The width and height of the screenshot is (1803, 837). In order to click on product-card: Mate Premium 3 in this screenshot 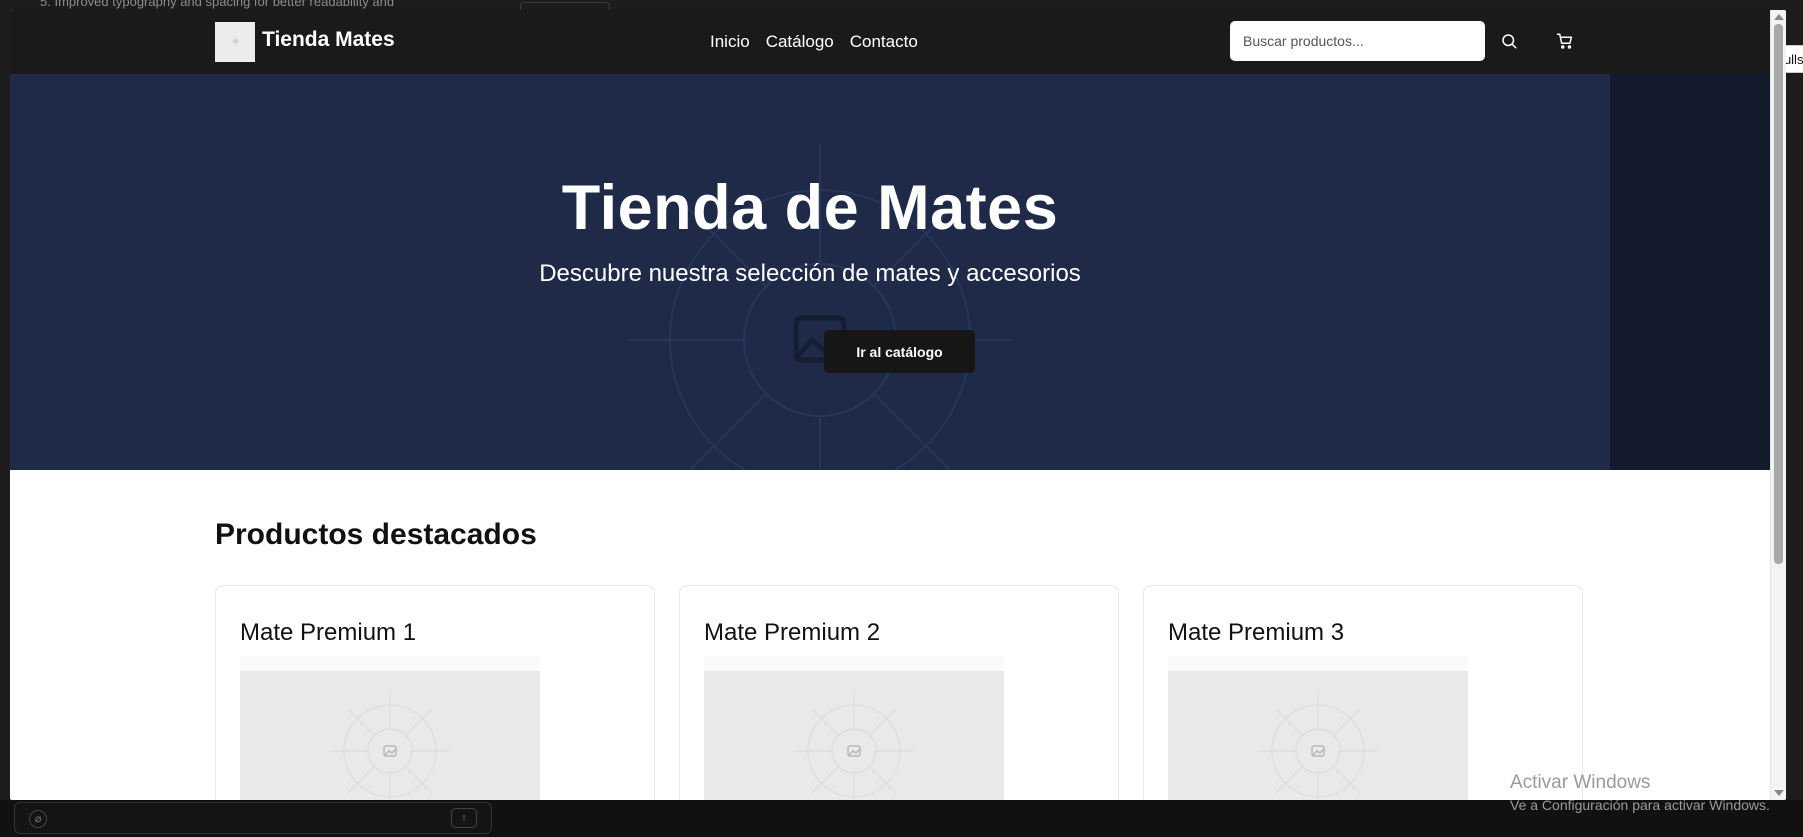, I will do `click(1363, 692)`.